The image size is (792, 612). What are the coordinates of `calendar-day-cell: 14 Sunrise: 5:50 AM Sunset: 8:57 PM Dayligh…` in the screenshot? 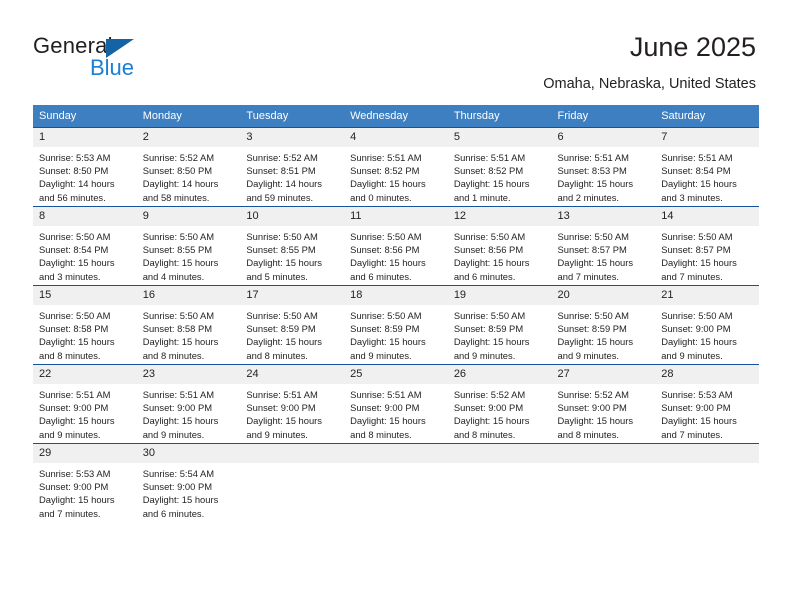 It's located at (707, 246).